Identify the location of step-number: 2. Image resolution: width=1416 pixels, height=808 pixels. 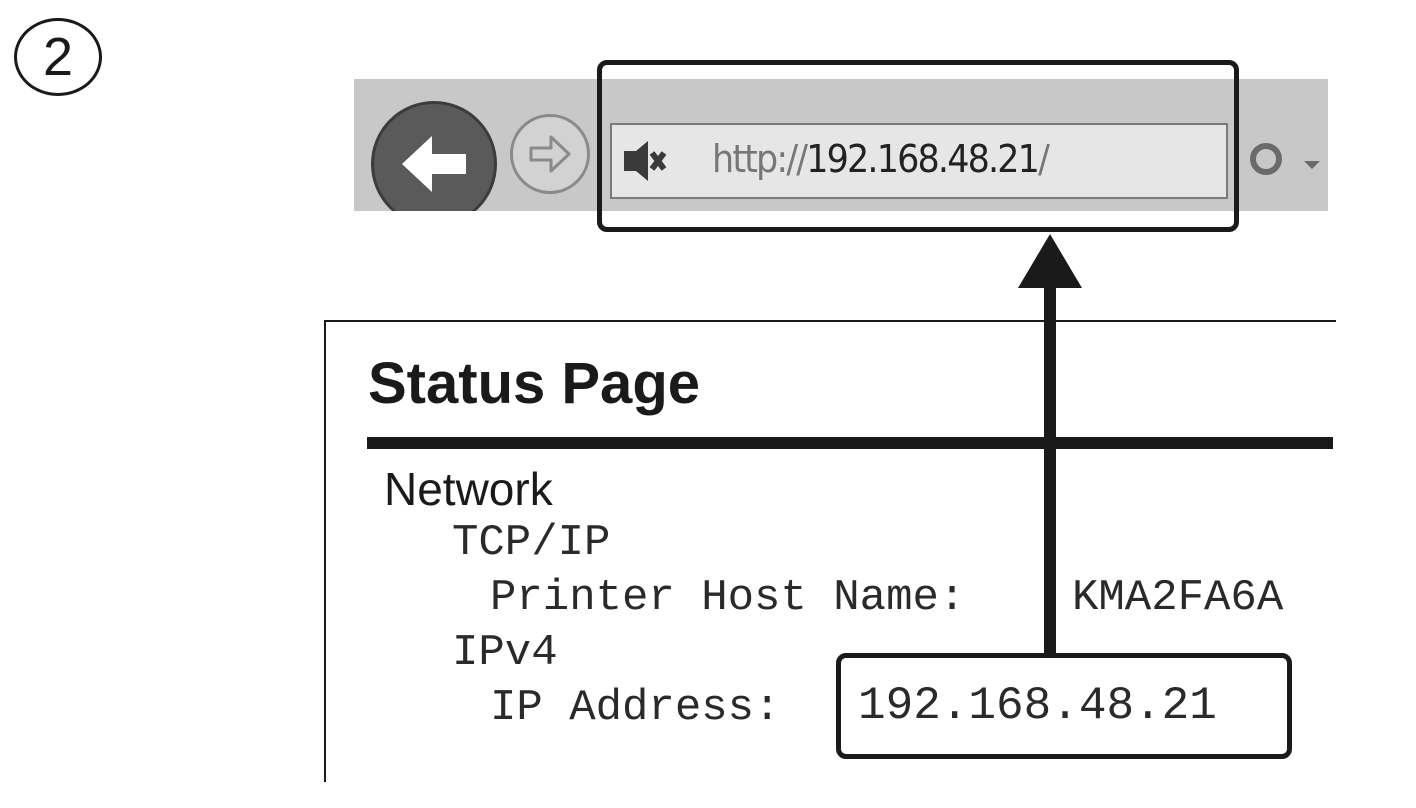
(58, 57).